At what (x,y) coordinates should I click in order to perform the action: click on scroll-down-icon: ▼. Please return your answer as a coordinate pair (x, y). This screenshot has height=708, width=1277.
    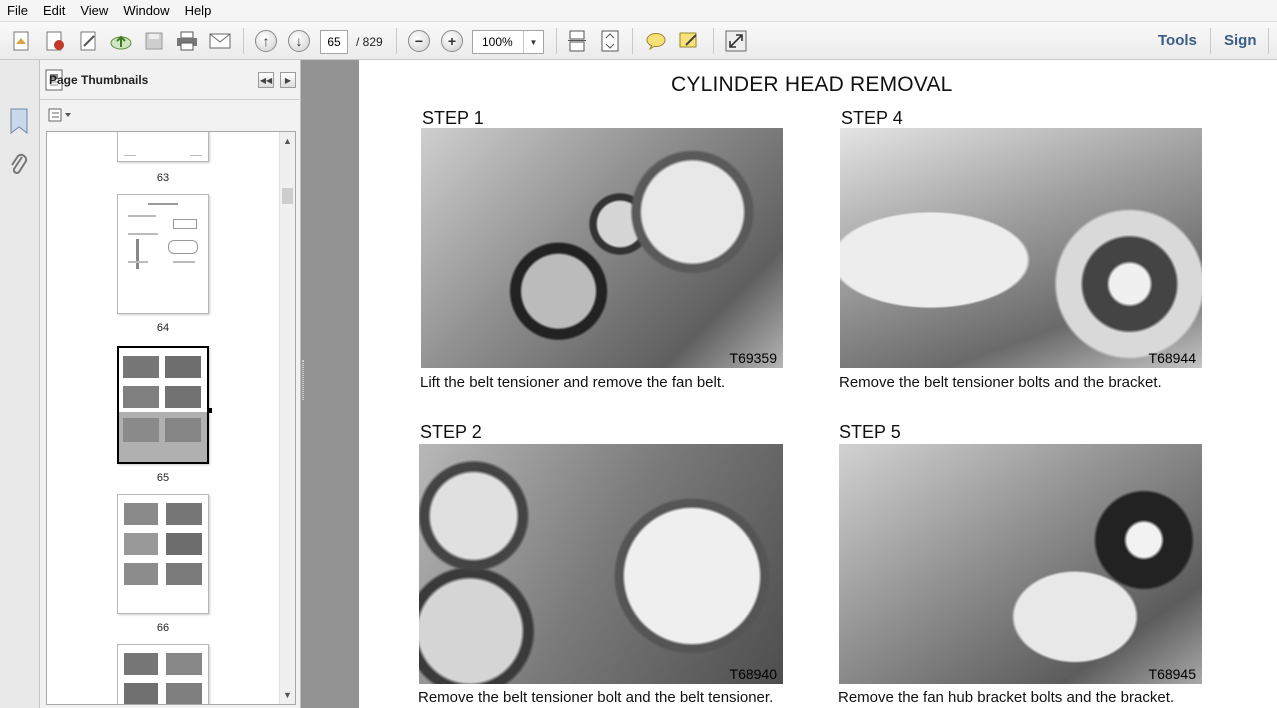
    Looking at the image, I should click on (287, 695).